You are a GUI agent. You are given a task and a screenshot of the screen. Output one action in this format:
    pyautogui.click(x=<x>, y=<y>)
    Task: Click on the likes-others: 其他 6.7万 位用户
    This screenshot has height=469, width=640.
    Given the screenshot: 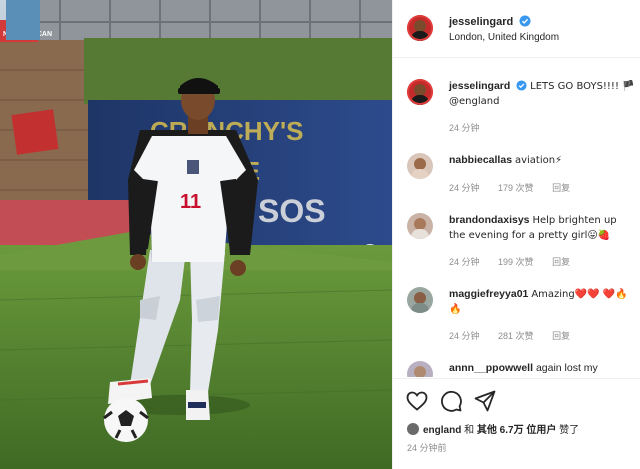 What is the action you would take?
    pyautogui.click(x=516, y=430)
    